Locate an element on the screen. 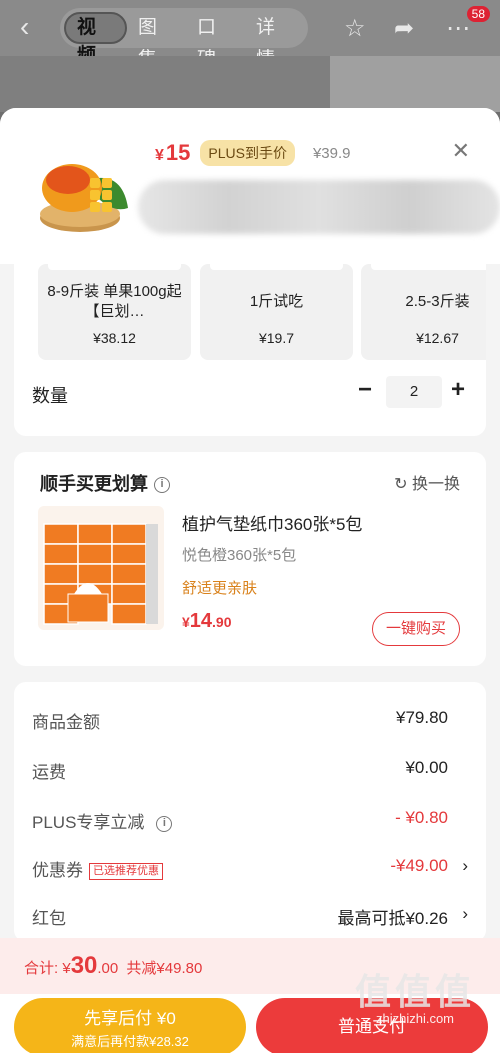  watermark: 值值值 zhizhizhi.com is located at coordinates (414, 998).